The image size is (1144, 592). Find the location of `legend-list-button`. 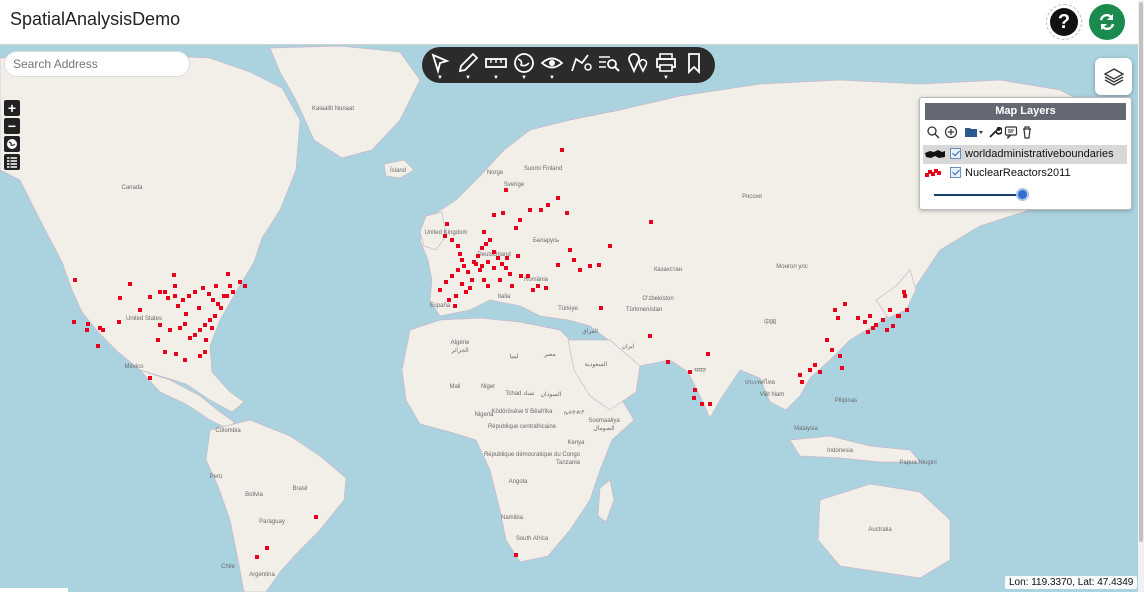

legend-list-button is located at coordinates (12, 162).